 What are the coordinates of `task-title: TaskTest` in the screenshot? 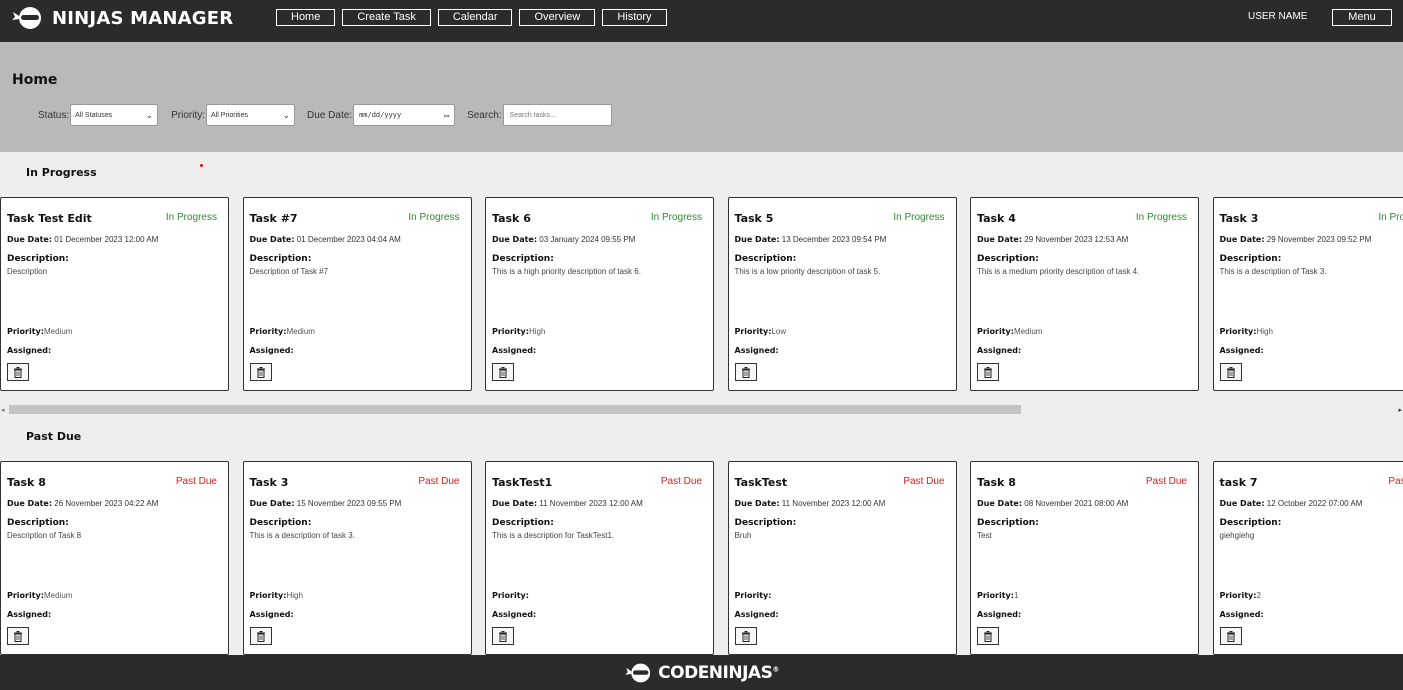 It's located at (761, 482).